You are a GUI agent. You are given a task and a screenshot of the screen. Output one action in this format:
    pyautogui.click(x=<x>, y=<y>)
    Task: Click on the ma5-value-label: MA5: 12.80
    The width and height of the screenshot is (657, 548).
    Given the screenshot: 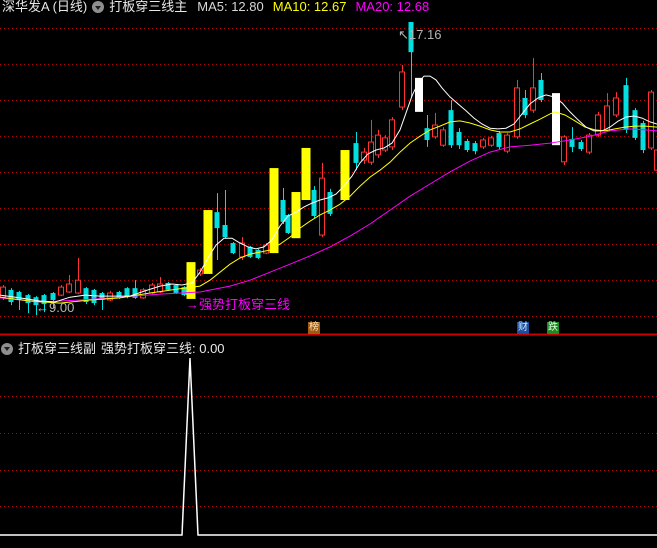 What is the action you would take?
    pyautogui.click(x=230, y=7)
    